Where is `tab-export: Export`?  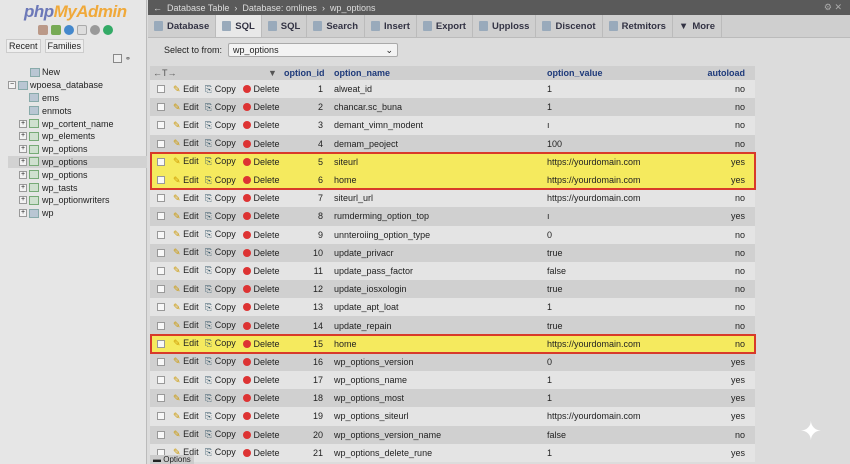 tab-export: Export is located at coordinates (445, 26).